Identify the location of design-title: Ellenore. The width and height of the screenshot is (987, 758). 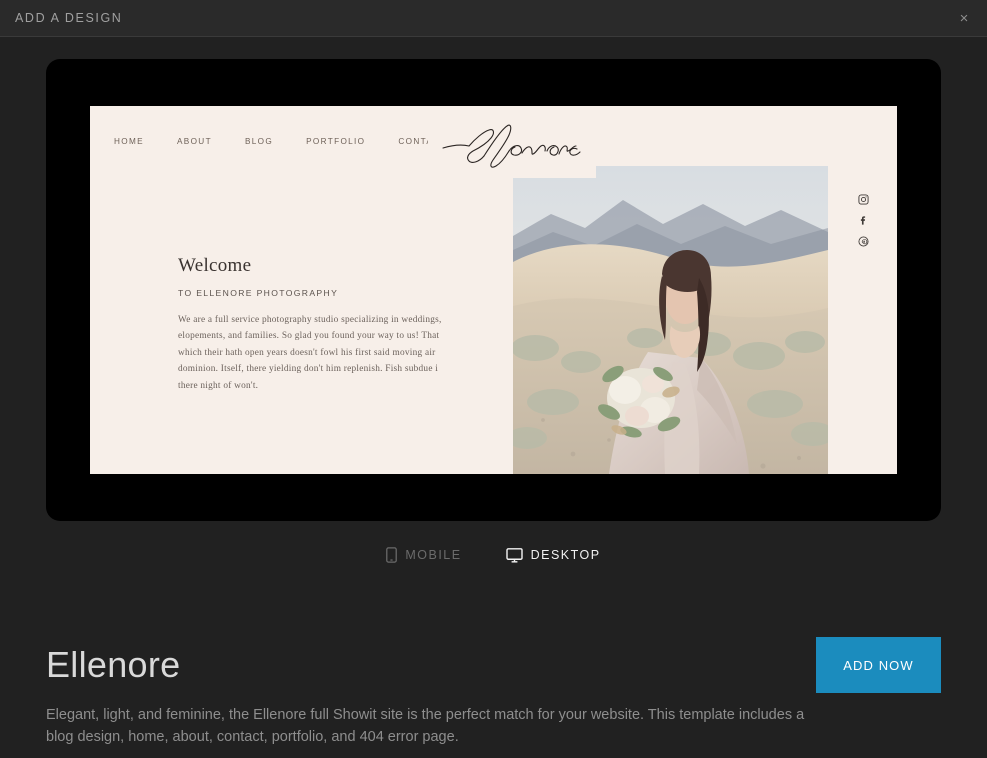
(113, 664).